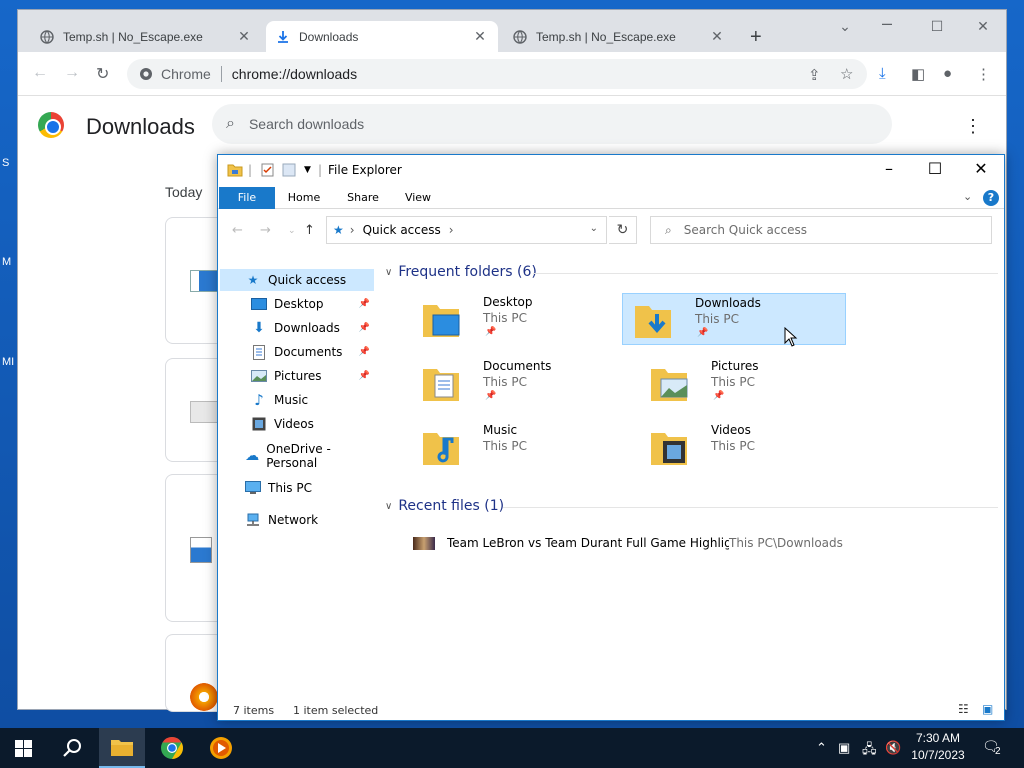 This screenshot has width=1024, height=768. What do you see at coordinates (846, 74) in the screenshot?
I see `bookmark-star-icon: ☆` at bounding box center [846, 74].